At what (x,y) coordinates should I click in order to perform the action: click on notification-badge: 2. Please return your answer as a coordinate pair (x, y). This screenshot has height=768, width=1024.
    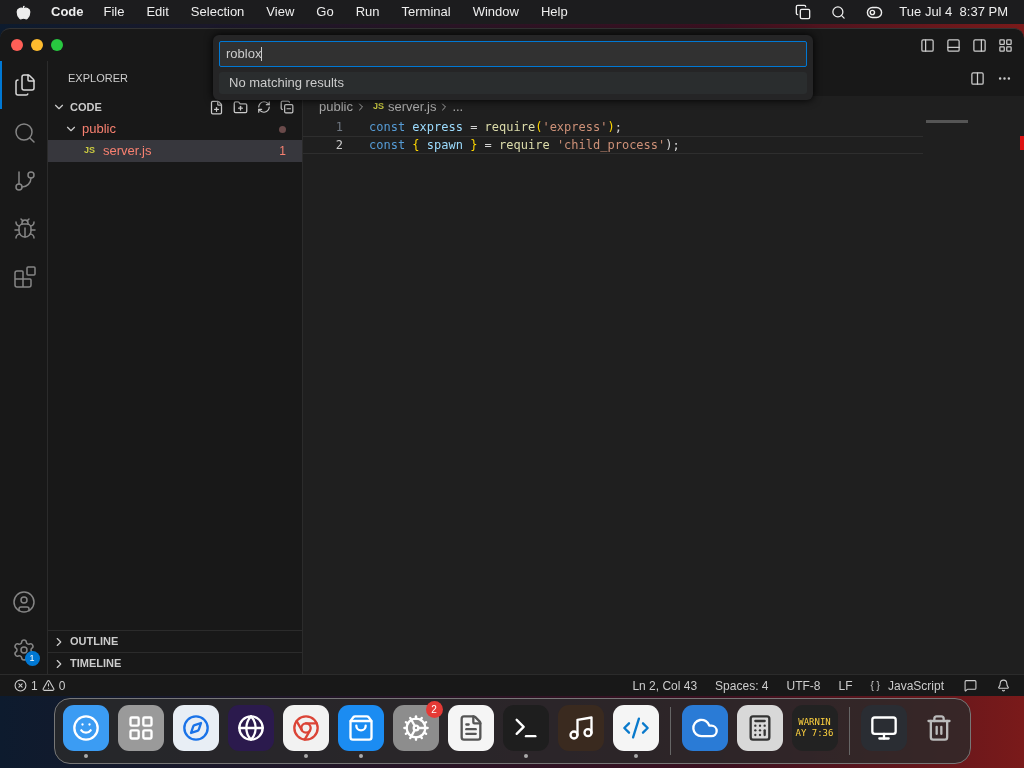
    Looking at the image, I should click on (434, 709).